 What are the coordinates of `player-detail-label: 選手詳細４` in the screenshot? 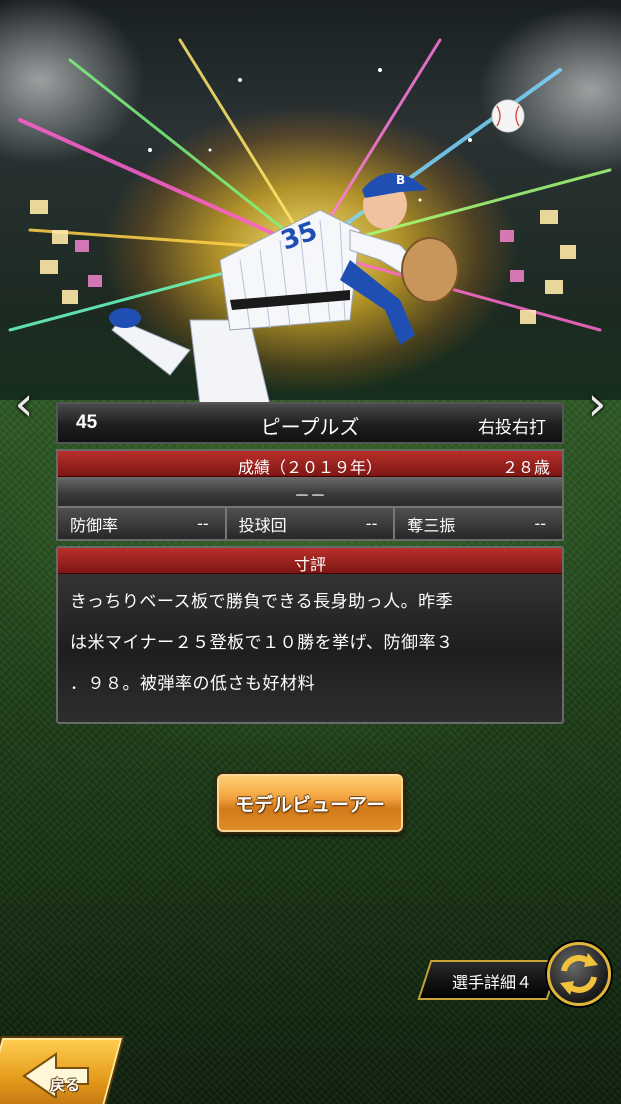 It's located at (492, 981).